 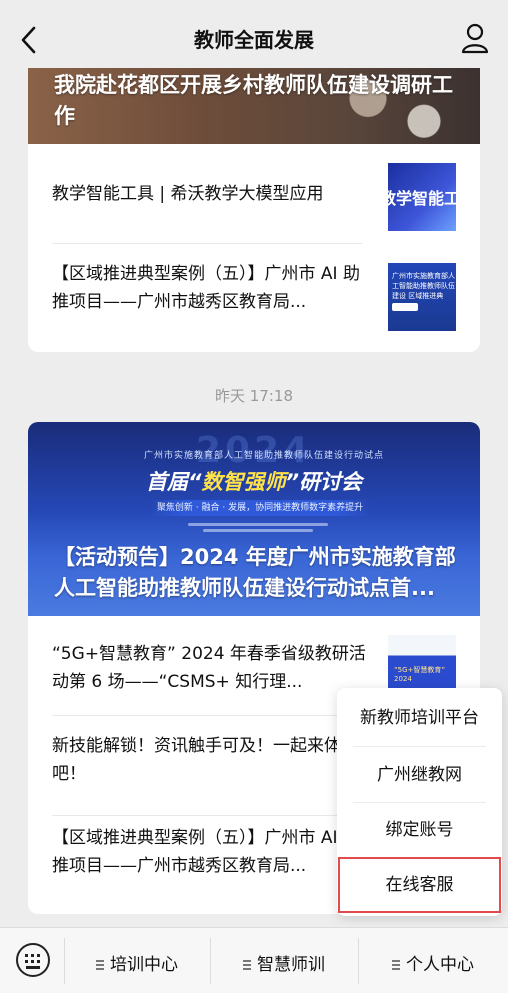 I want to click on banner-header-text: 广州市实施教育部人工智能助推教师队伍建设行动试点, so click(x=263, y=456).